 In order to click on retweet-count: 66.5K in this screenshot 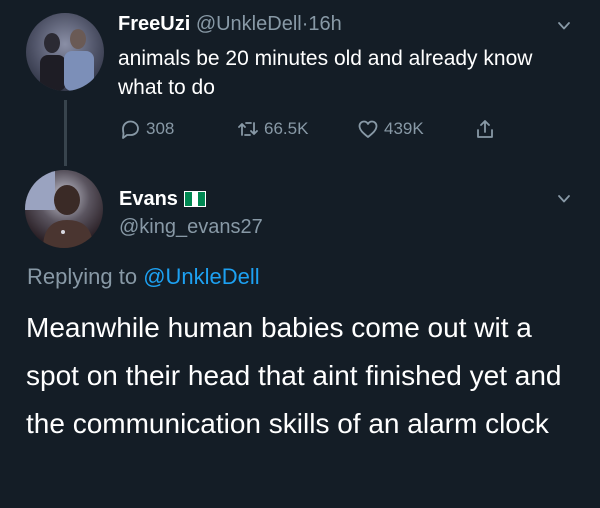, I will do `click(286, 128)`.